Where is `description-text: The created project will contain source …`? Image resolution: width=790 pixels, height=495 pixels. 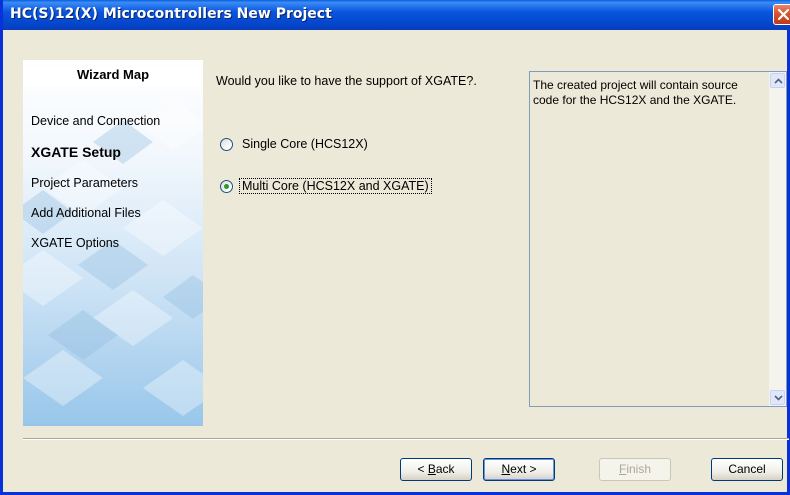 description-text: The created project will contain source … is located at coordinates (635, 92).